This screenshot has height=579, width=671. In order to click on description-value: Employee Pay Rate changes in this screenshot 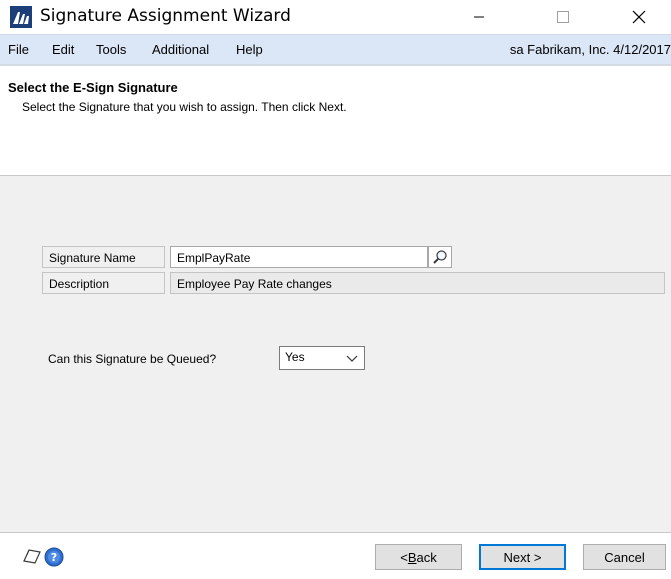, I will do `click(417, 283)`.